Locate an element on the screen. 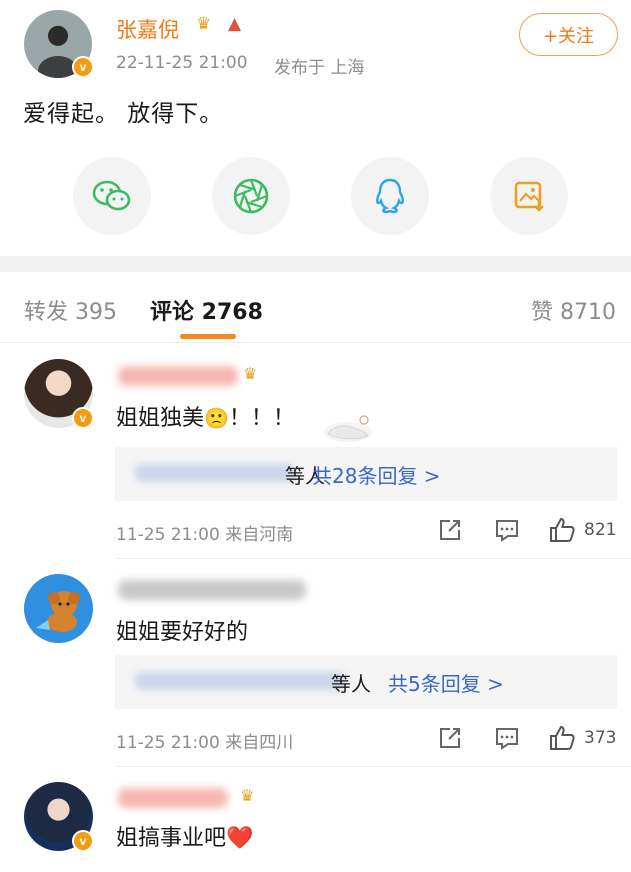 The height and width of the screenshot is (872, 631). post-location: 发布于 上海 is located at coordinates (319, 68).